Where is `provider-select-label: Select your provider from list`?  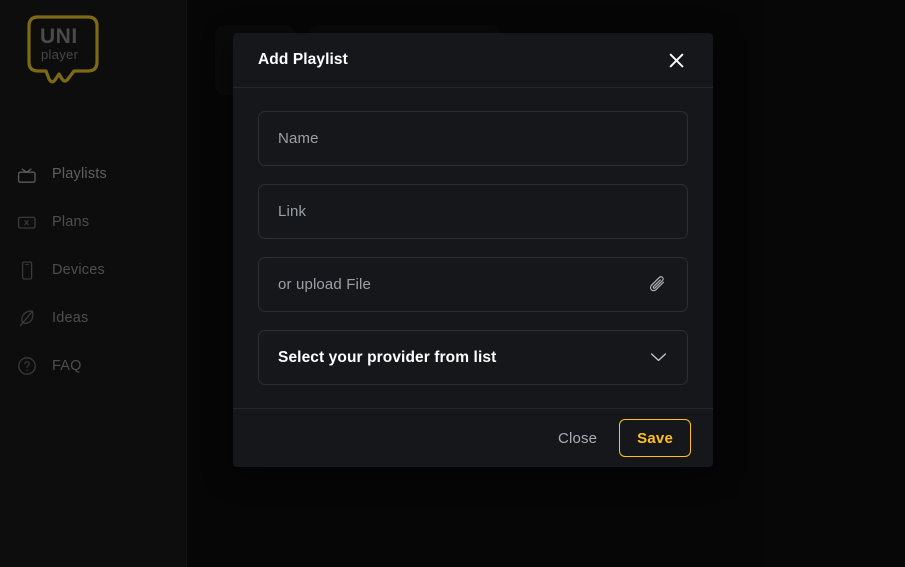 provider-select-label: Select your provider from list is located at coordinates (387, 357).